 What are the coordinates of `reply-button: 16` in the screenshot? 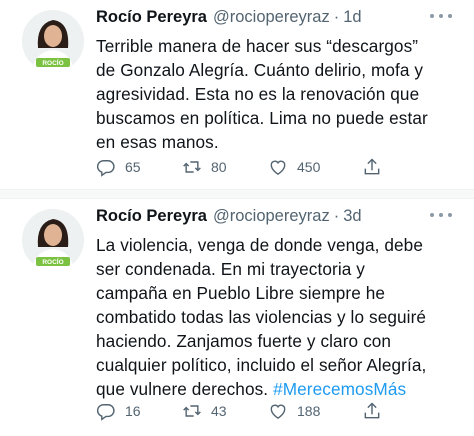 It's located at (139, 411).